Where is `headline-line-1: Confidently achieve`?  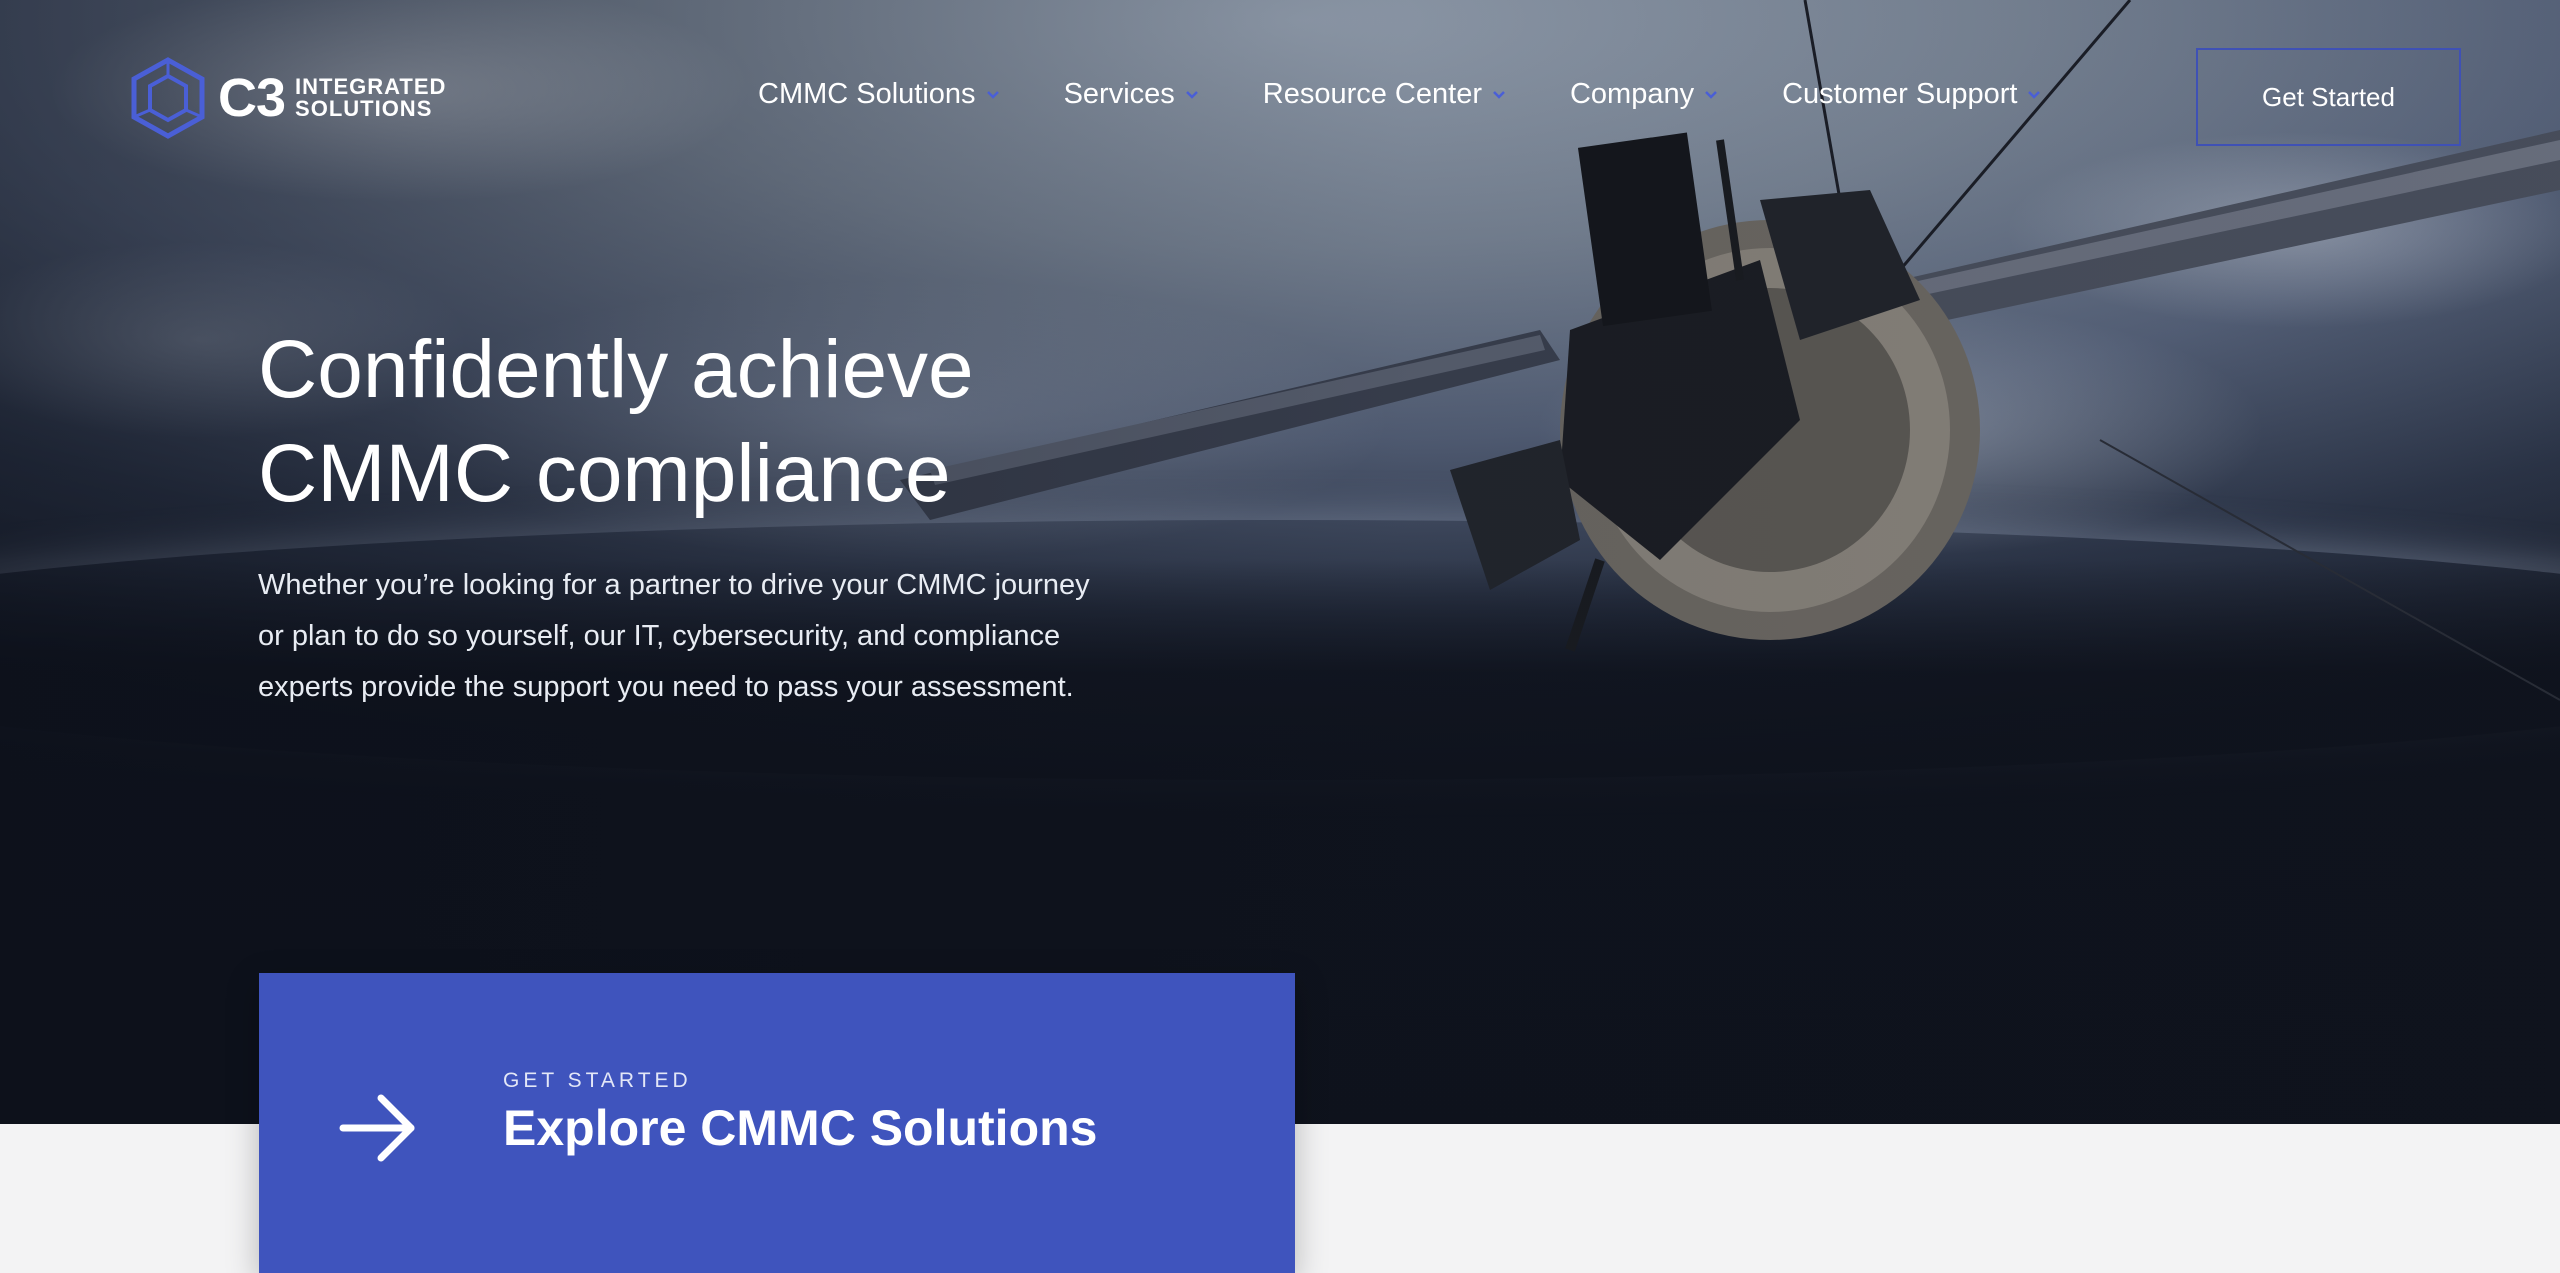
headline-line-1: Confidently achieve is located at coordinates (616, 369).